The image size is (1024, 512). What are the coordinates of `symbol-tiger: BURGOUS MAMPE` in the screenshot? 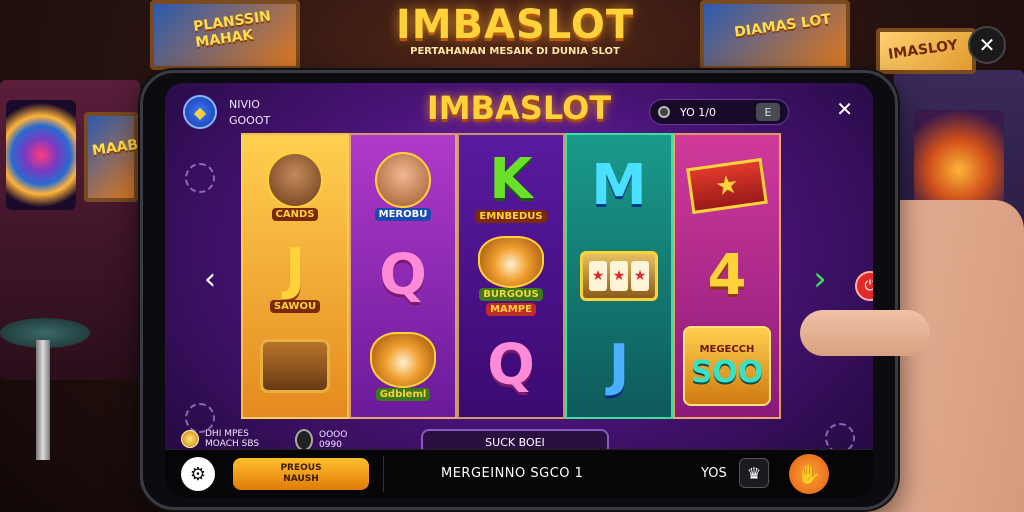 It's located at (511, 276).